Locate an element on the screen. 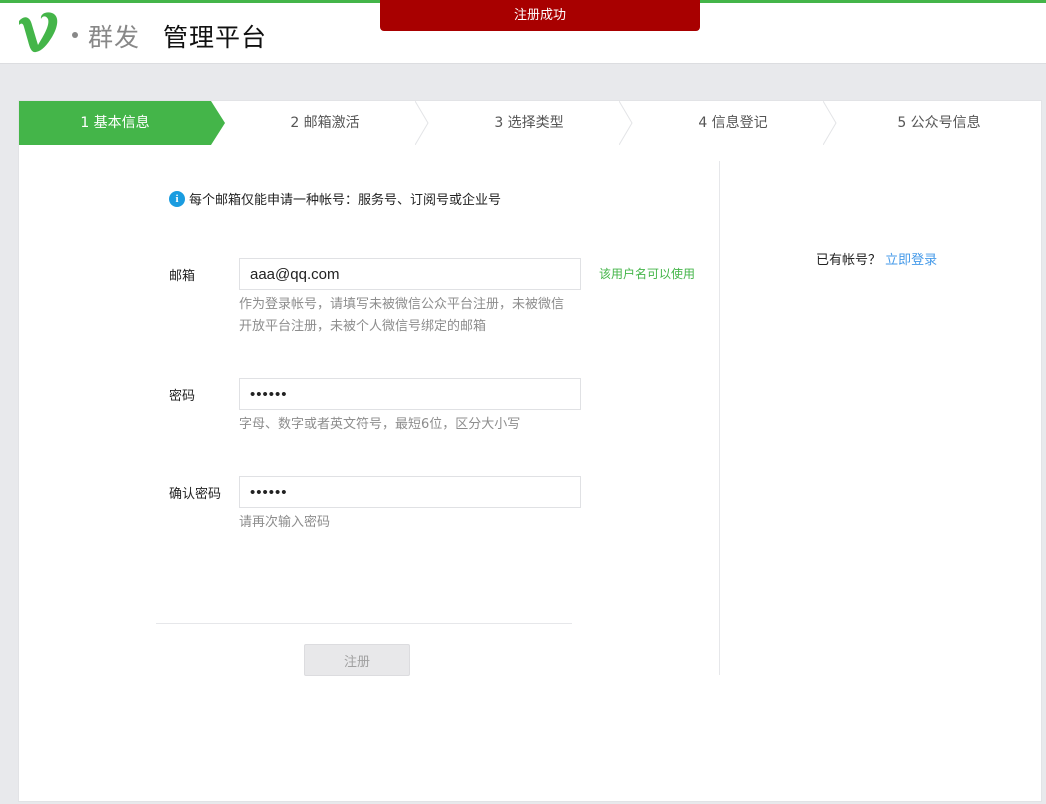 This screenshot has width=1046, height=804. step-basic-info: 1 基本信息 is located at coordinates (115, 123).